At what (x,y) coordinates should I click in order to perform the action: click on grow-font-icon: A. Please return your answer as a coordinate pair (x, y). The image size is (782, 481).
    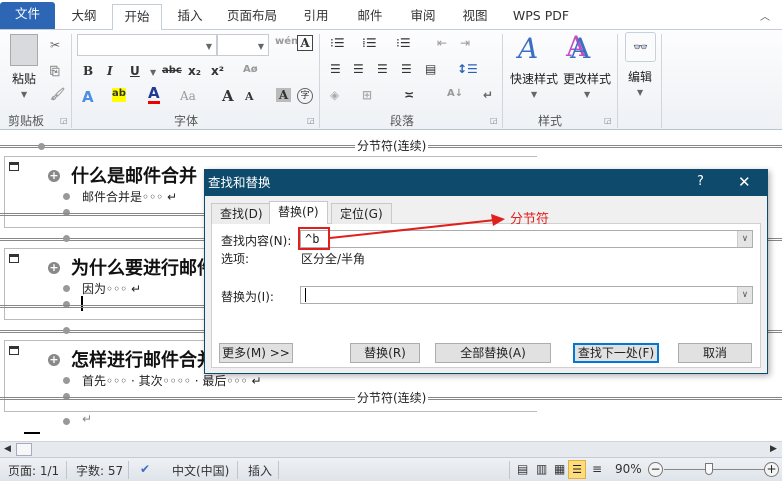
    Looking at the image, I should click on (228, 96).